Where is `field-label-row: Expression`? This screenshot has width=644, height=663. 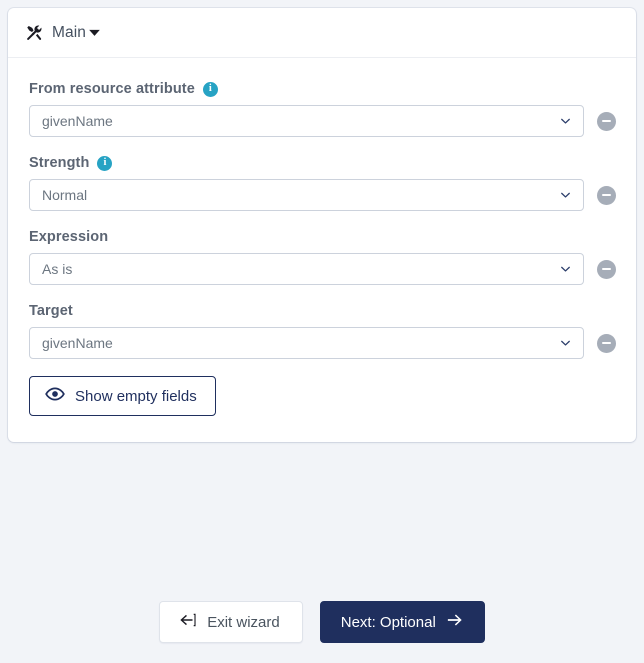
field-label-row: Expression is located at coordinates (322, 237).